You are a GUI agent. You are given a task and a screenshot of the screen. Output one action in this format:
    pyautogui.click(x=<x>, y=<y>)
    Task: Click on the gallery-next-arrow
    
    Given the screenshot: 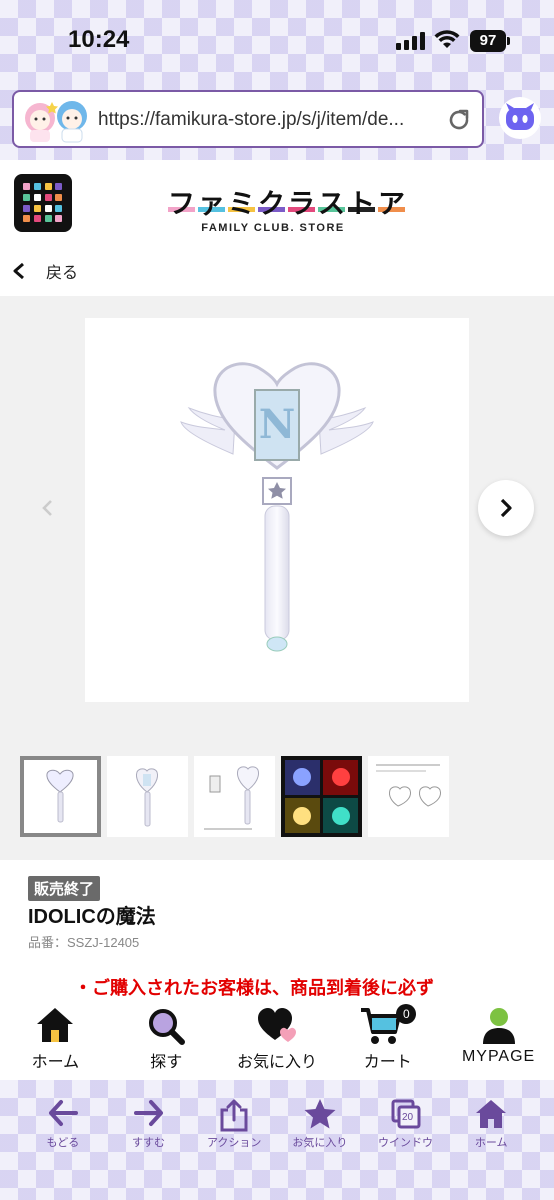 What is the action you would take?
    pyautogui.click(x=506, y=508)
    